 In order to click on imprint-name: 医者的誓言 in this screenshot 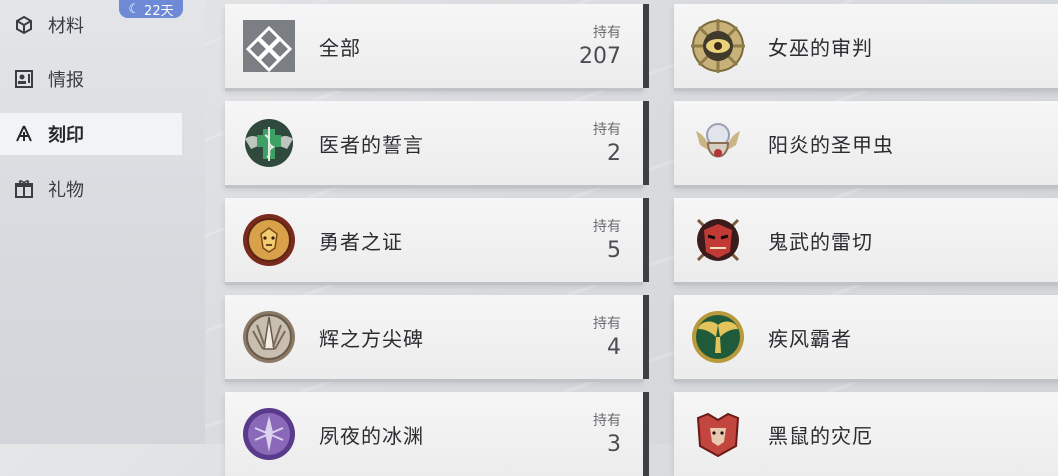, I will do `click(371, 144)`.